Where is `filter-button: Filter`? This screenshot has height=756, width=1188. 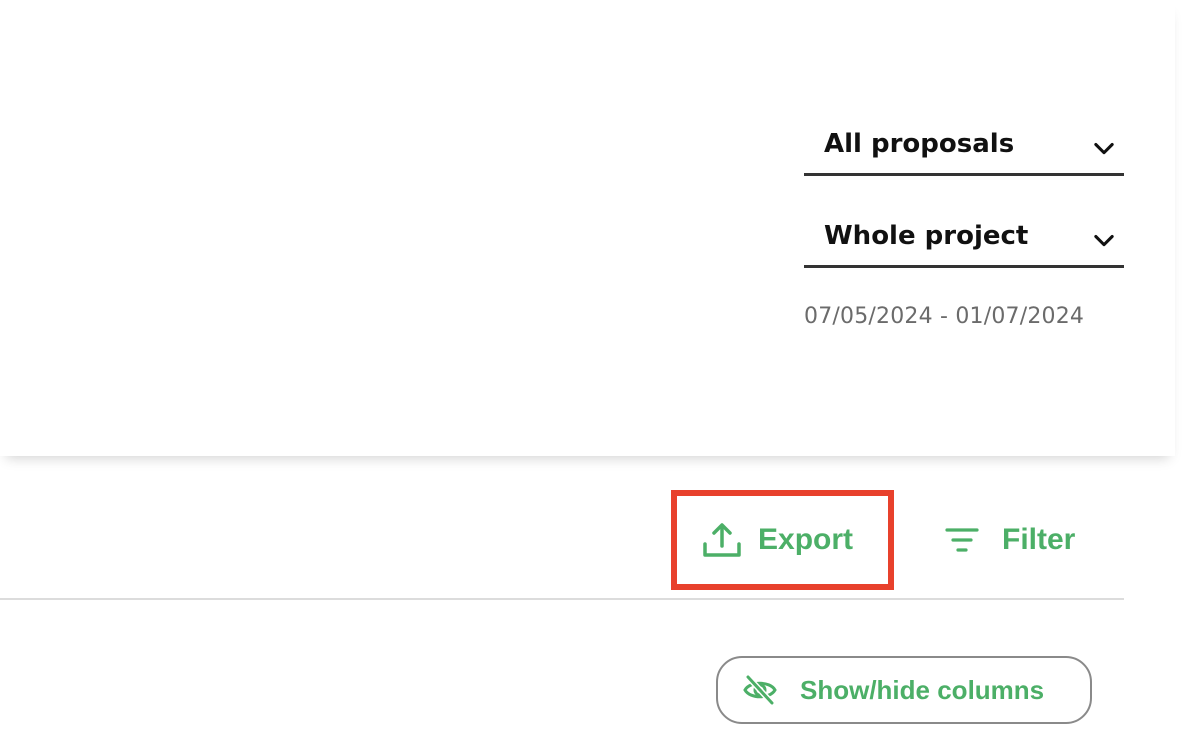 filter-button: Filter is located at coordinates (1009, 540).